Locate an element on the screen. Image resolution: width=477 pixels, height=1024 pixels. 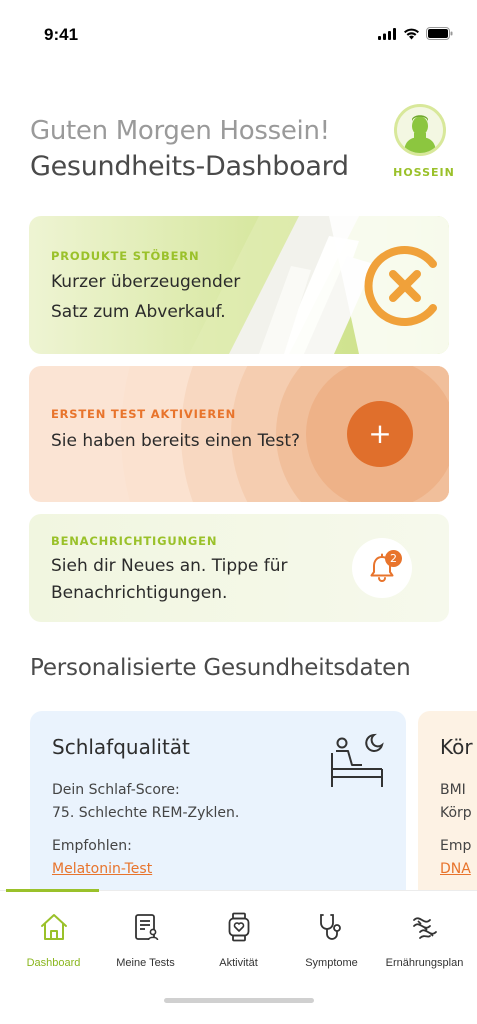
bmi-value: Körp is located at coordinates (456, 813).